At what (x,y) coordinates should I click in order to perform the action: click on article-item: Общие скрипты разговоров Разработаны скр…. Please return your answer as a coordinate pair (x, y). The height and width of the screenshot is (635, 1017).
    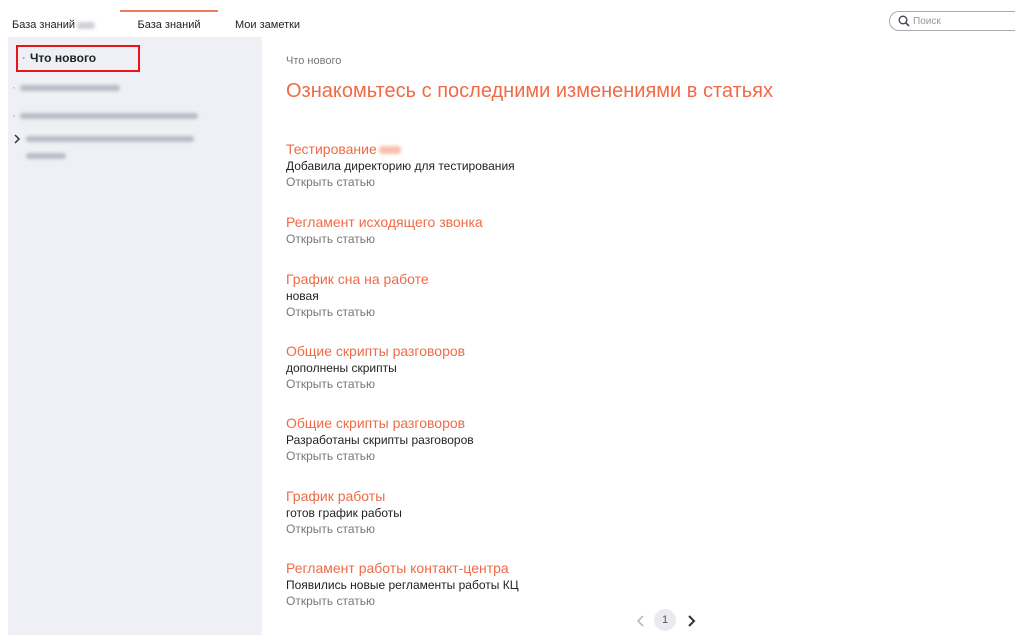
    Looking at the image, I should click on (536, 439).